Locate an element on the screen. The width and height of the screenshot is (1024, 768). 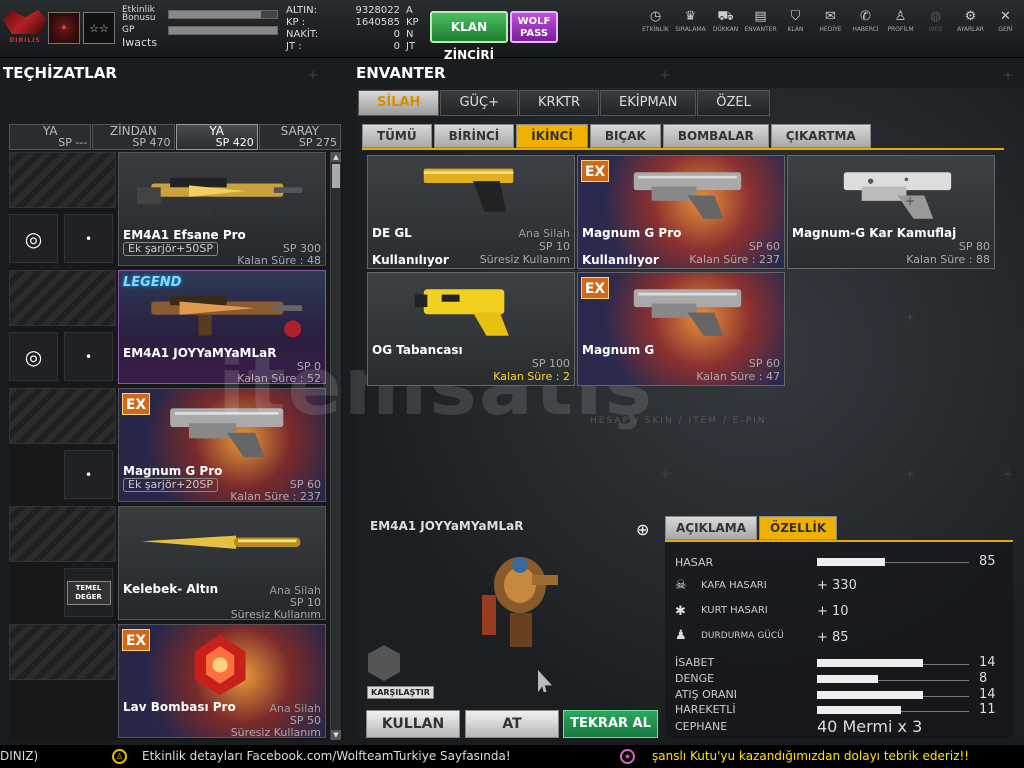
menu-item-hedi̇ye: ✉ HEDİYE is located at coordinates (830, 20).